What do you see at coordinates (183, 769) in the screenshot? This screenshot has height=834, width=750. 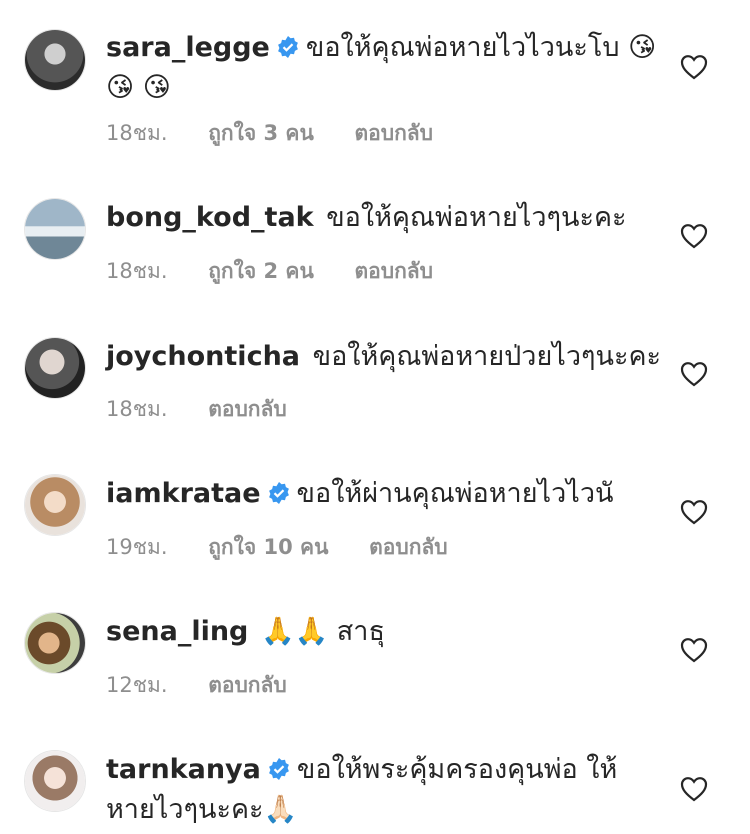 I see `comment-username: tarnkanya` at bounding box center [183, 769].